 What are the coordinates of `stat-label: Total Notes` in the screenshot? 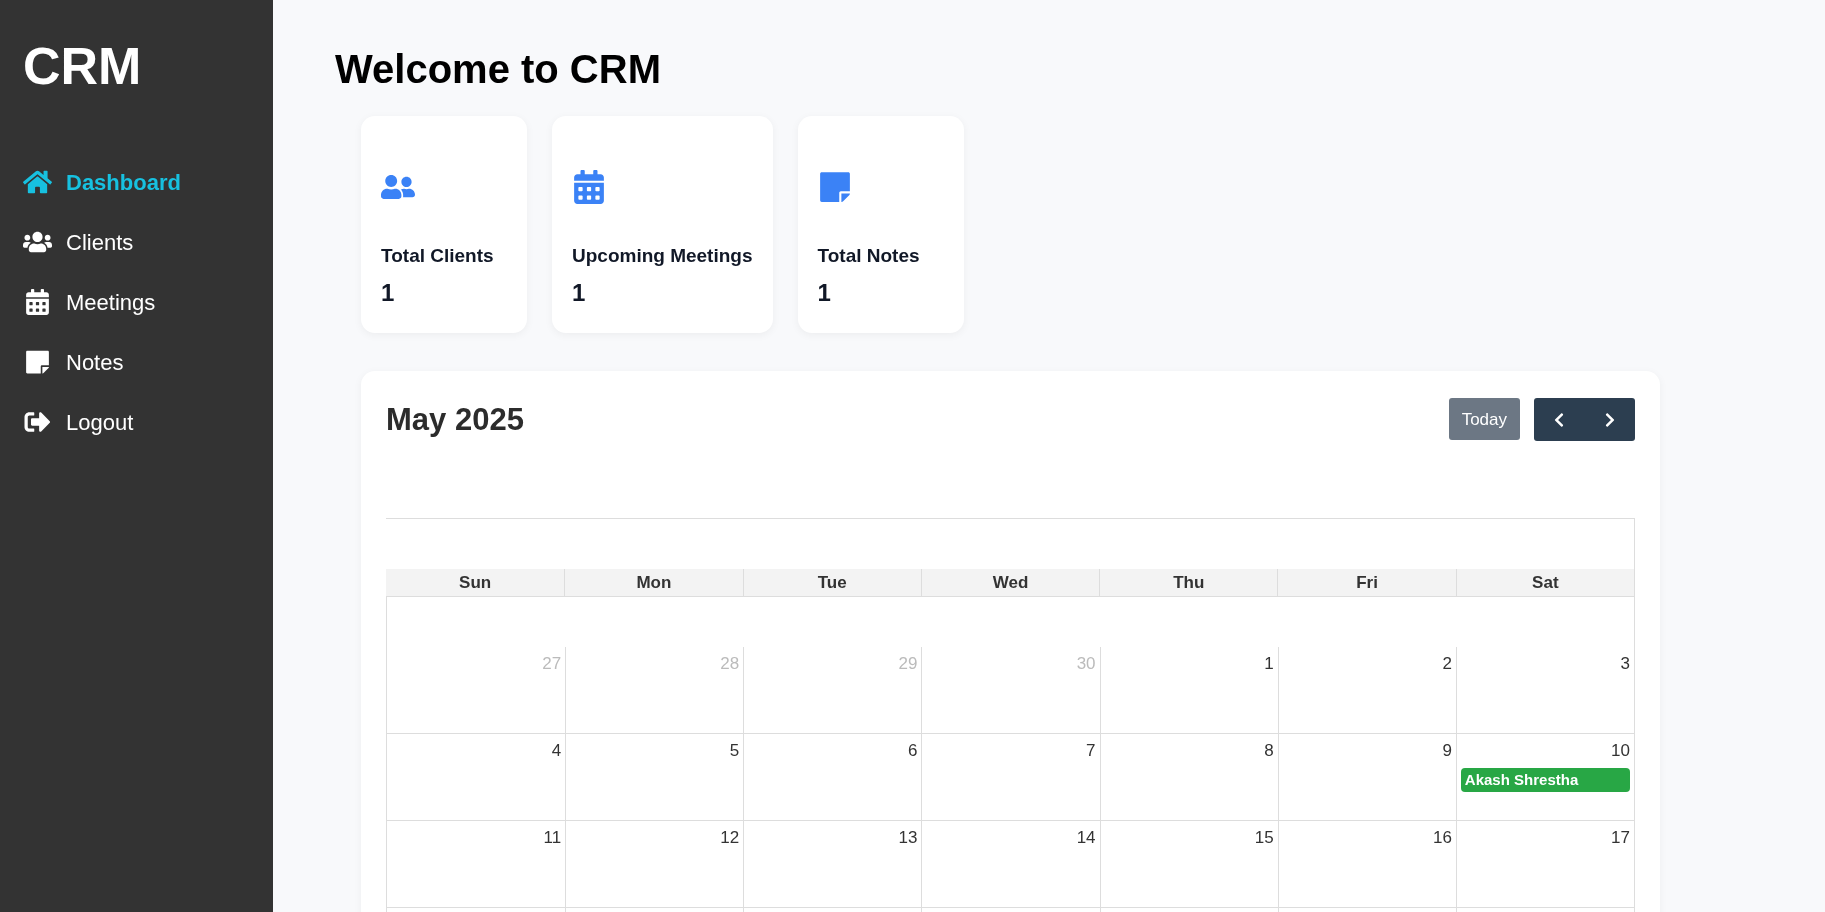 It's located at (869, 256).